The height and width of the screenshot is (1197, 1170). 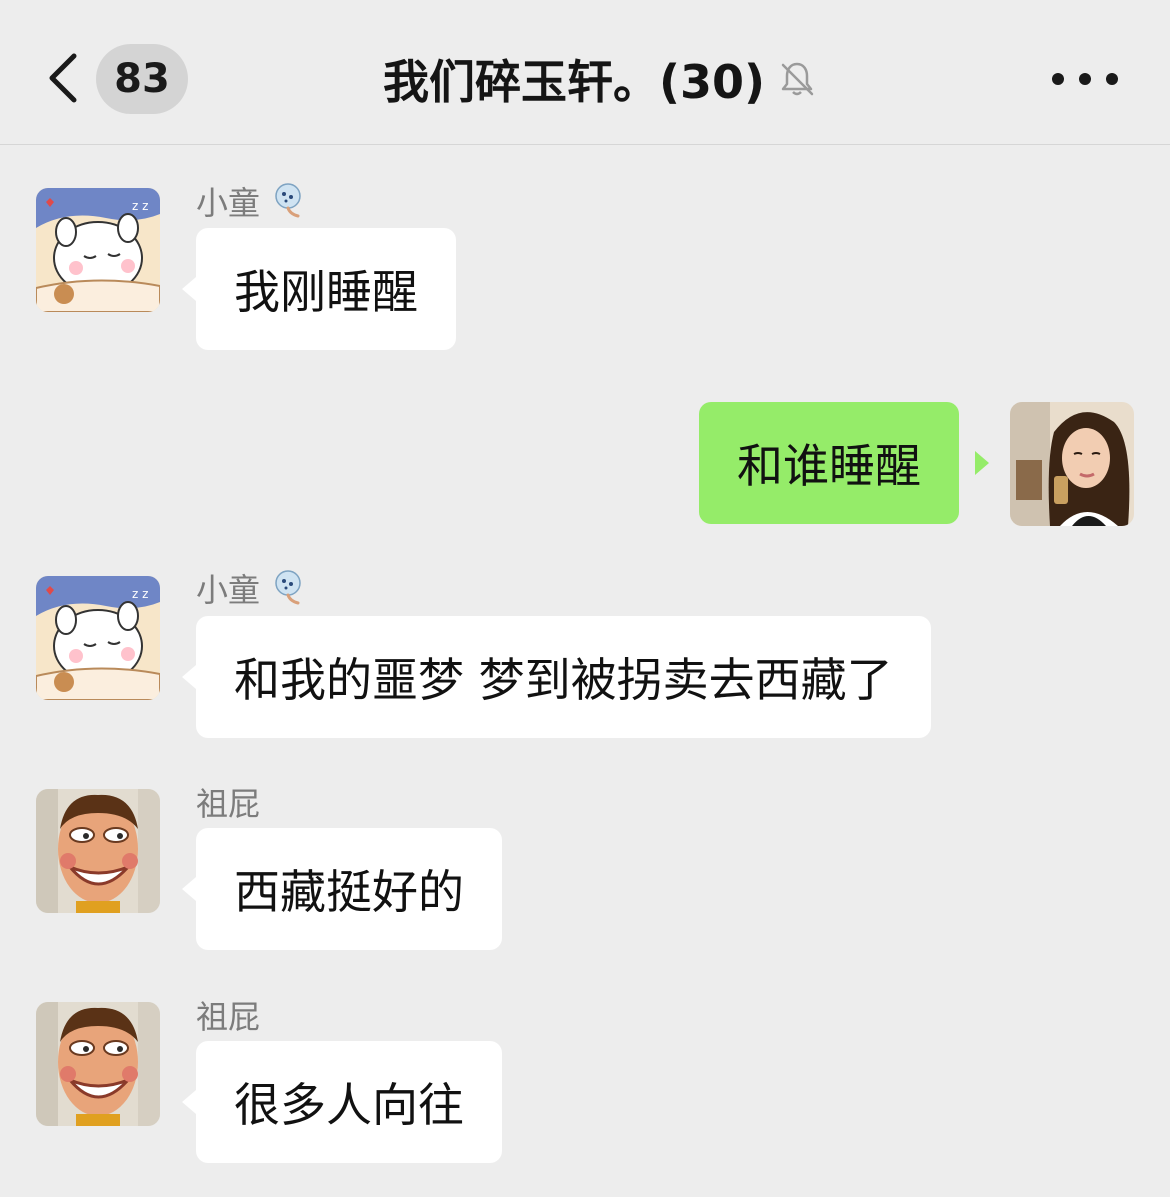 I want to click on chat-header: 83 我们碎玉轩。(30), so click(x=585, y=72).